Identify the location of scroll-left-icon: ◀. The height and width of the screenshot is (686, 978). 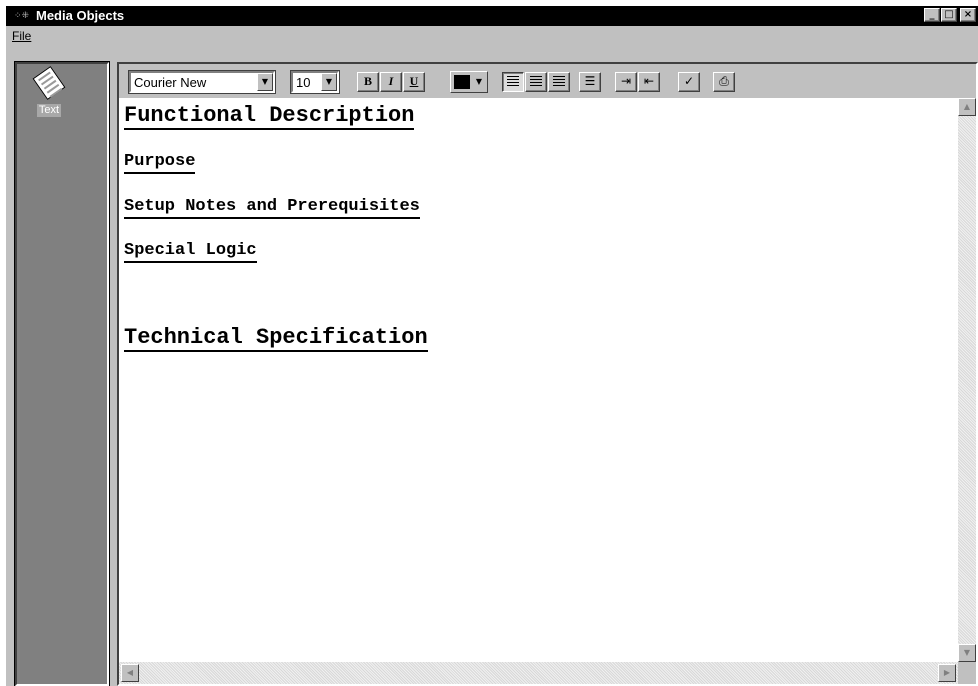
(130, 673).